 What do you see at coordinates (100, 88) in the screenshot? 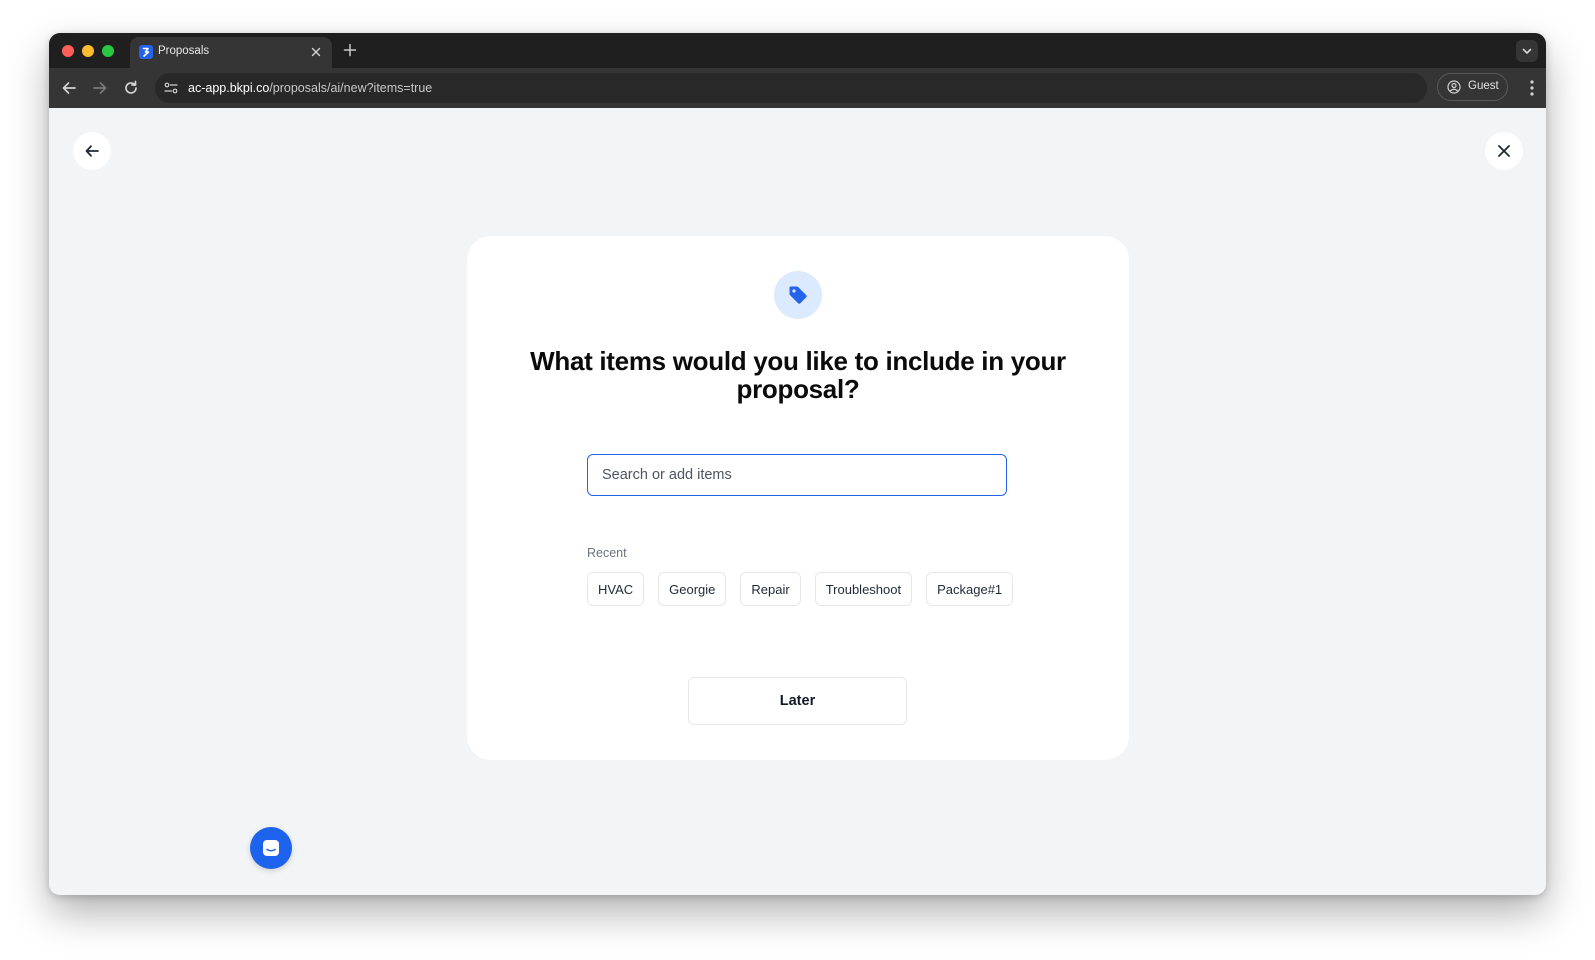
I see `forward-nav-icon` at bounding box center [100, 88].